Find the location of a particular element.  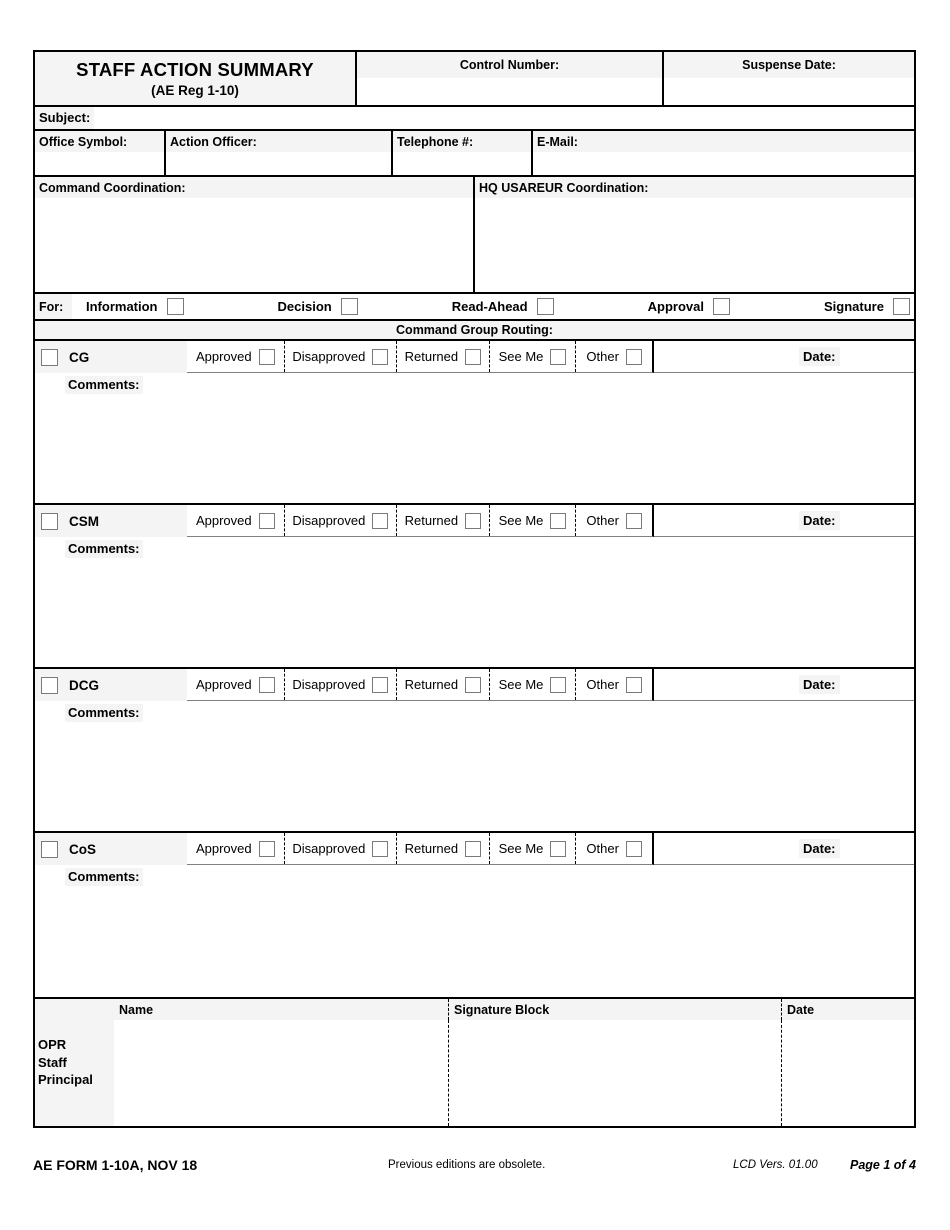

opr-signature-block-input is located at coordinates (615, 1073).